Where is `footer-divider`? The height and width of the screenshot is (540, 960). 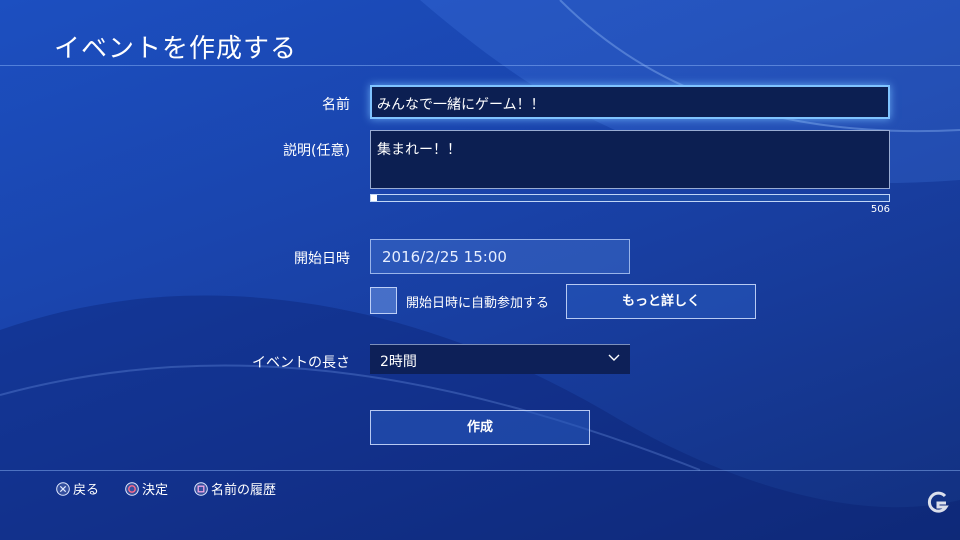
footer-divider is located at coordinates (480, 470).